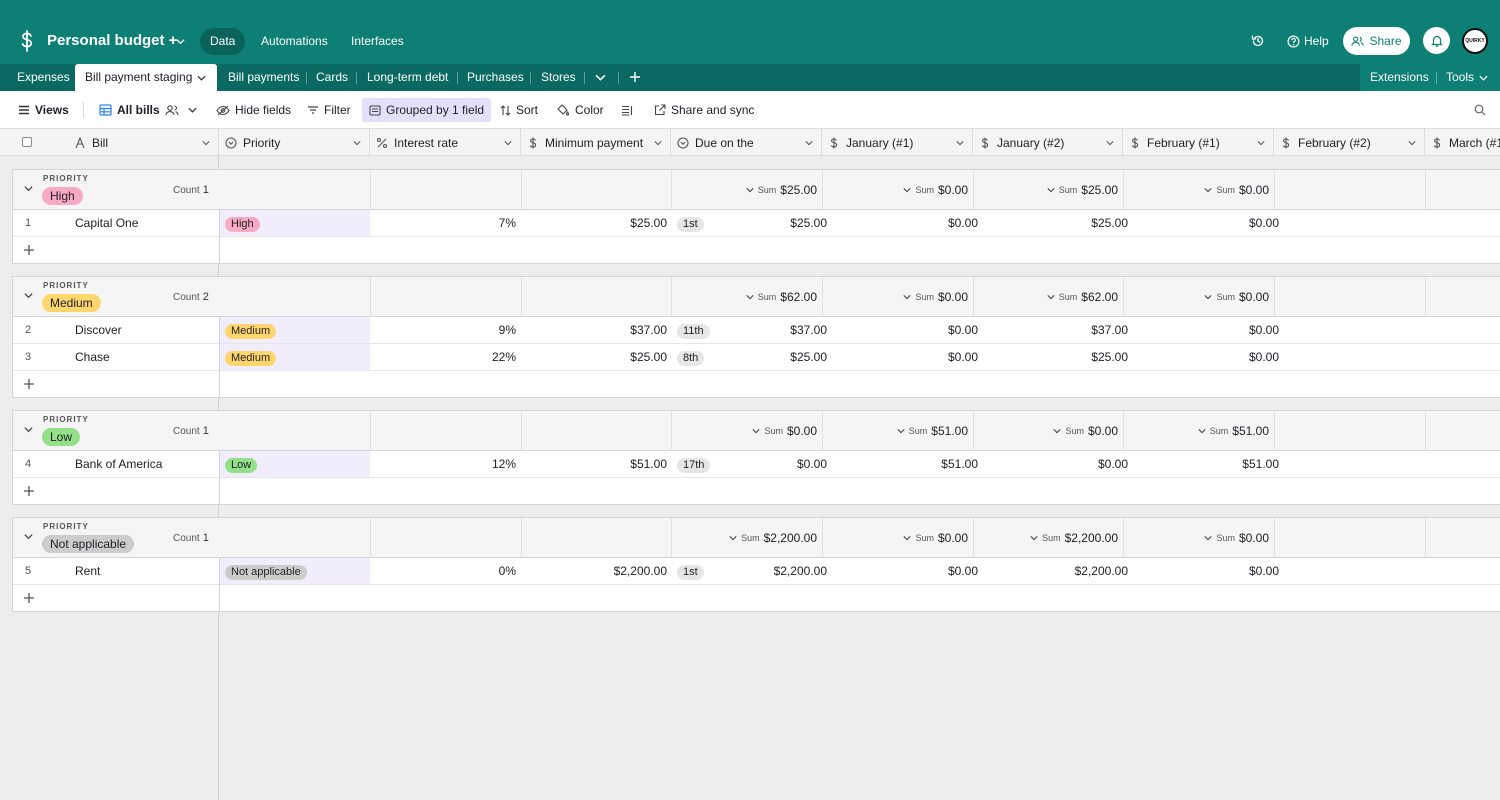 This screenshot has height=800, width=1500. I want to click on column-header-february-1: February (#1), so click(1198, 142).